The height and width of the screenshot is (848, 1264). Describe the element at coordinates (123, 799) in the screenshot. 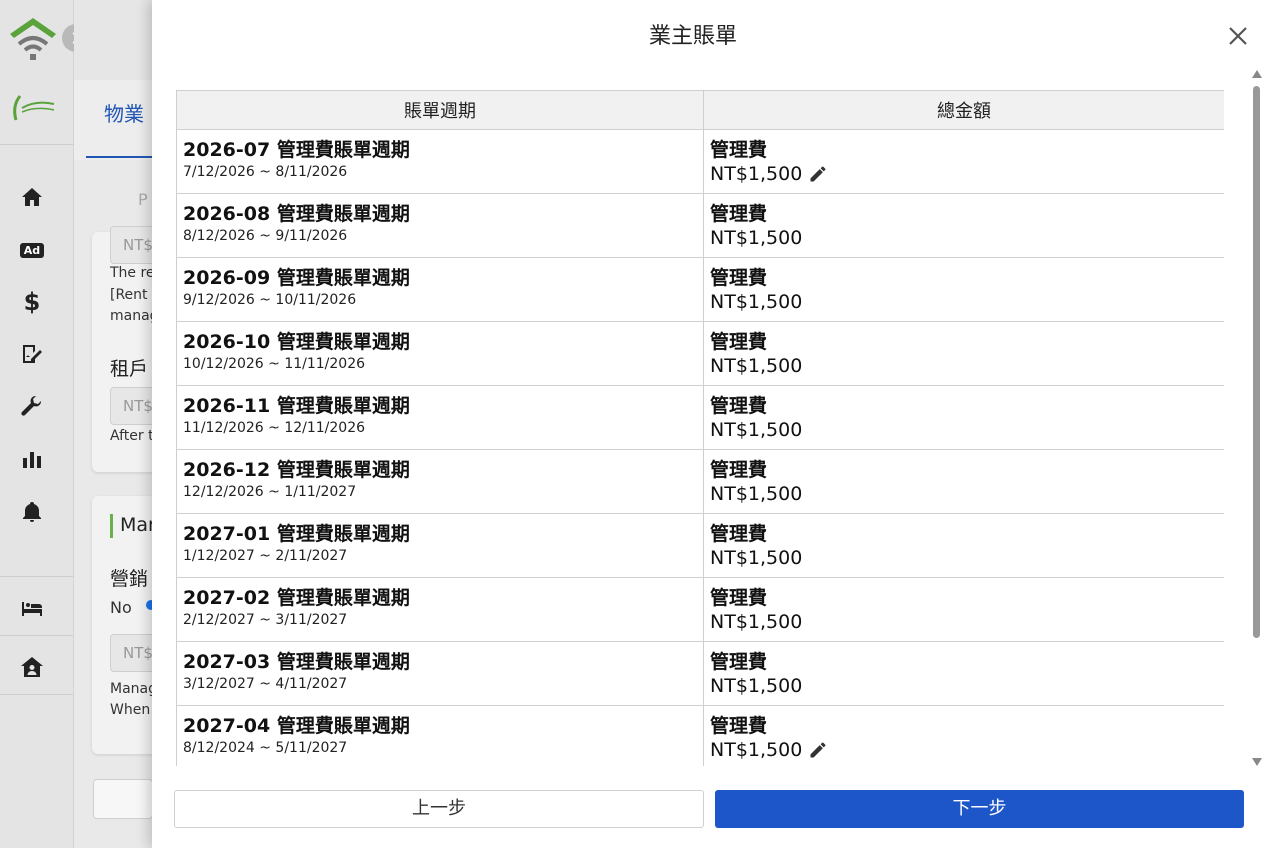

I see `background-button` at that location.